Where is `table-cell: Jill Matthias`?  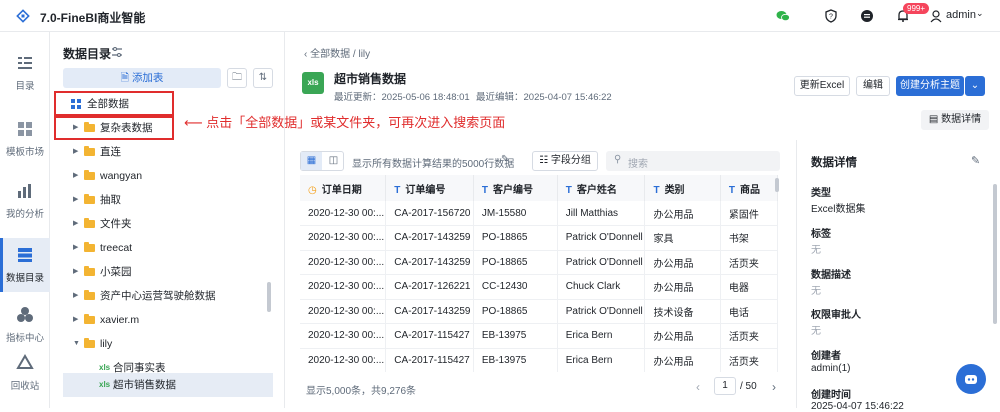 table-cell: Jill Matthias is located at coordinates (601, 213).